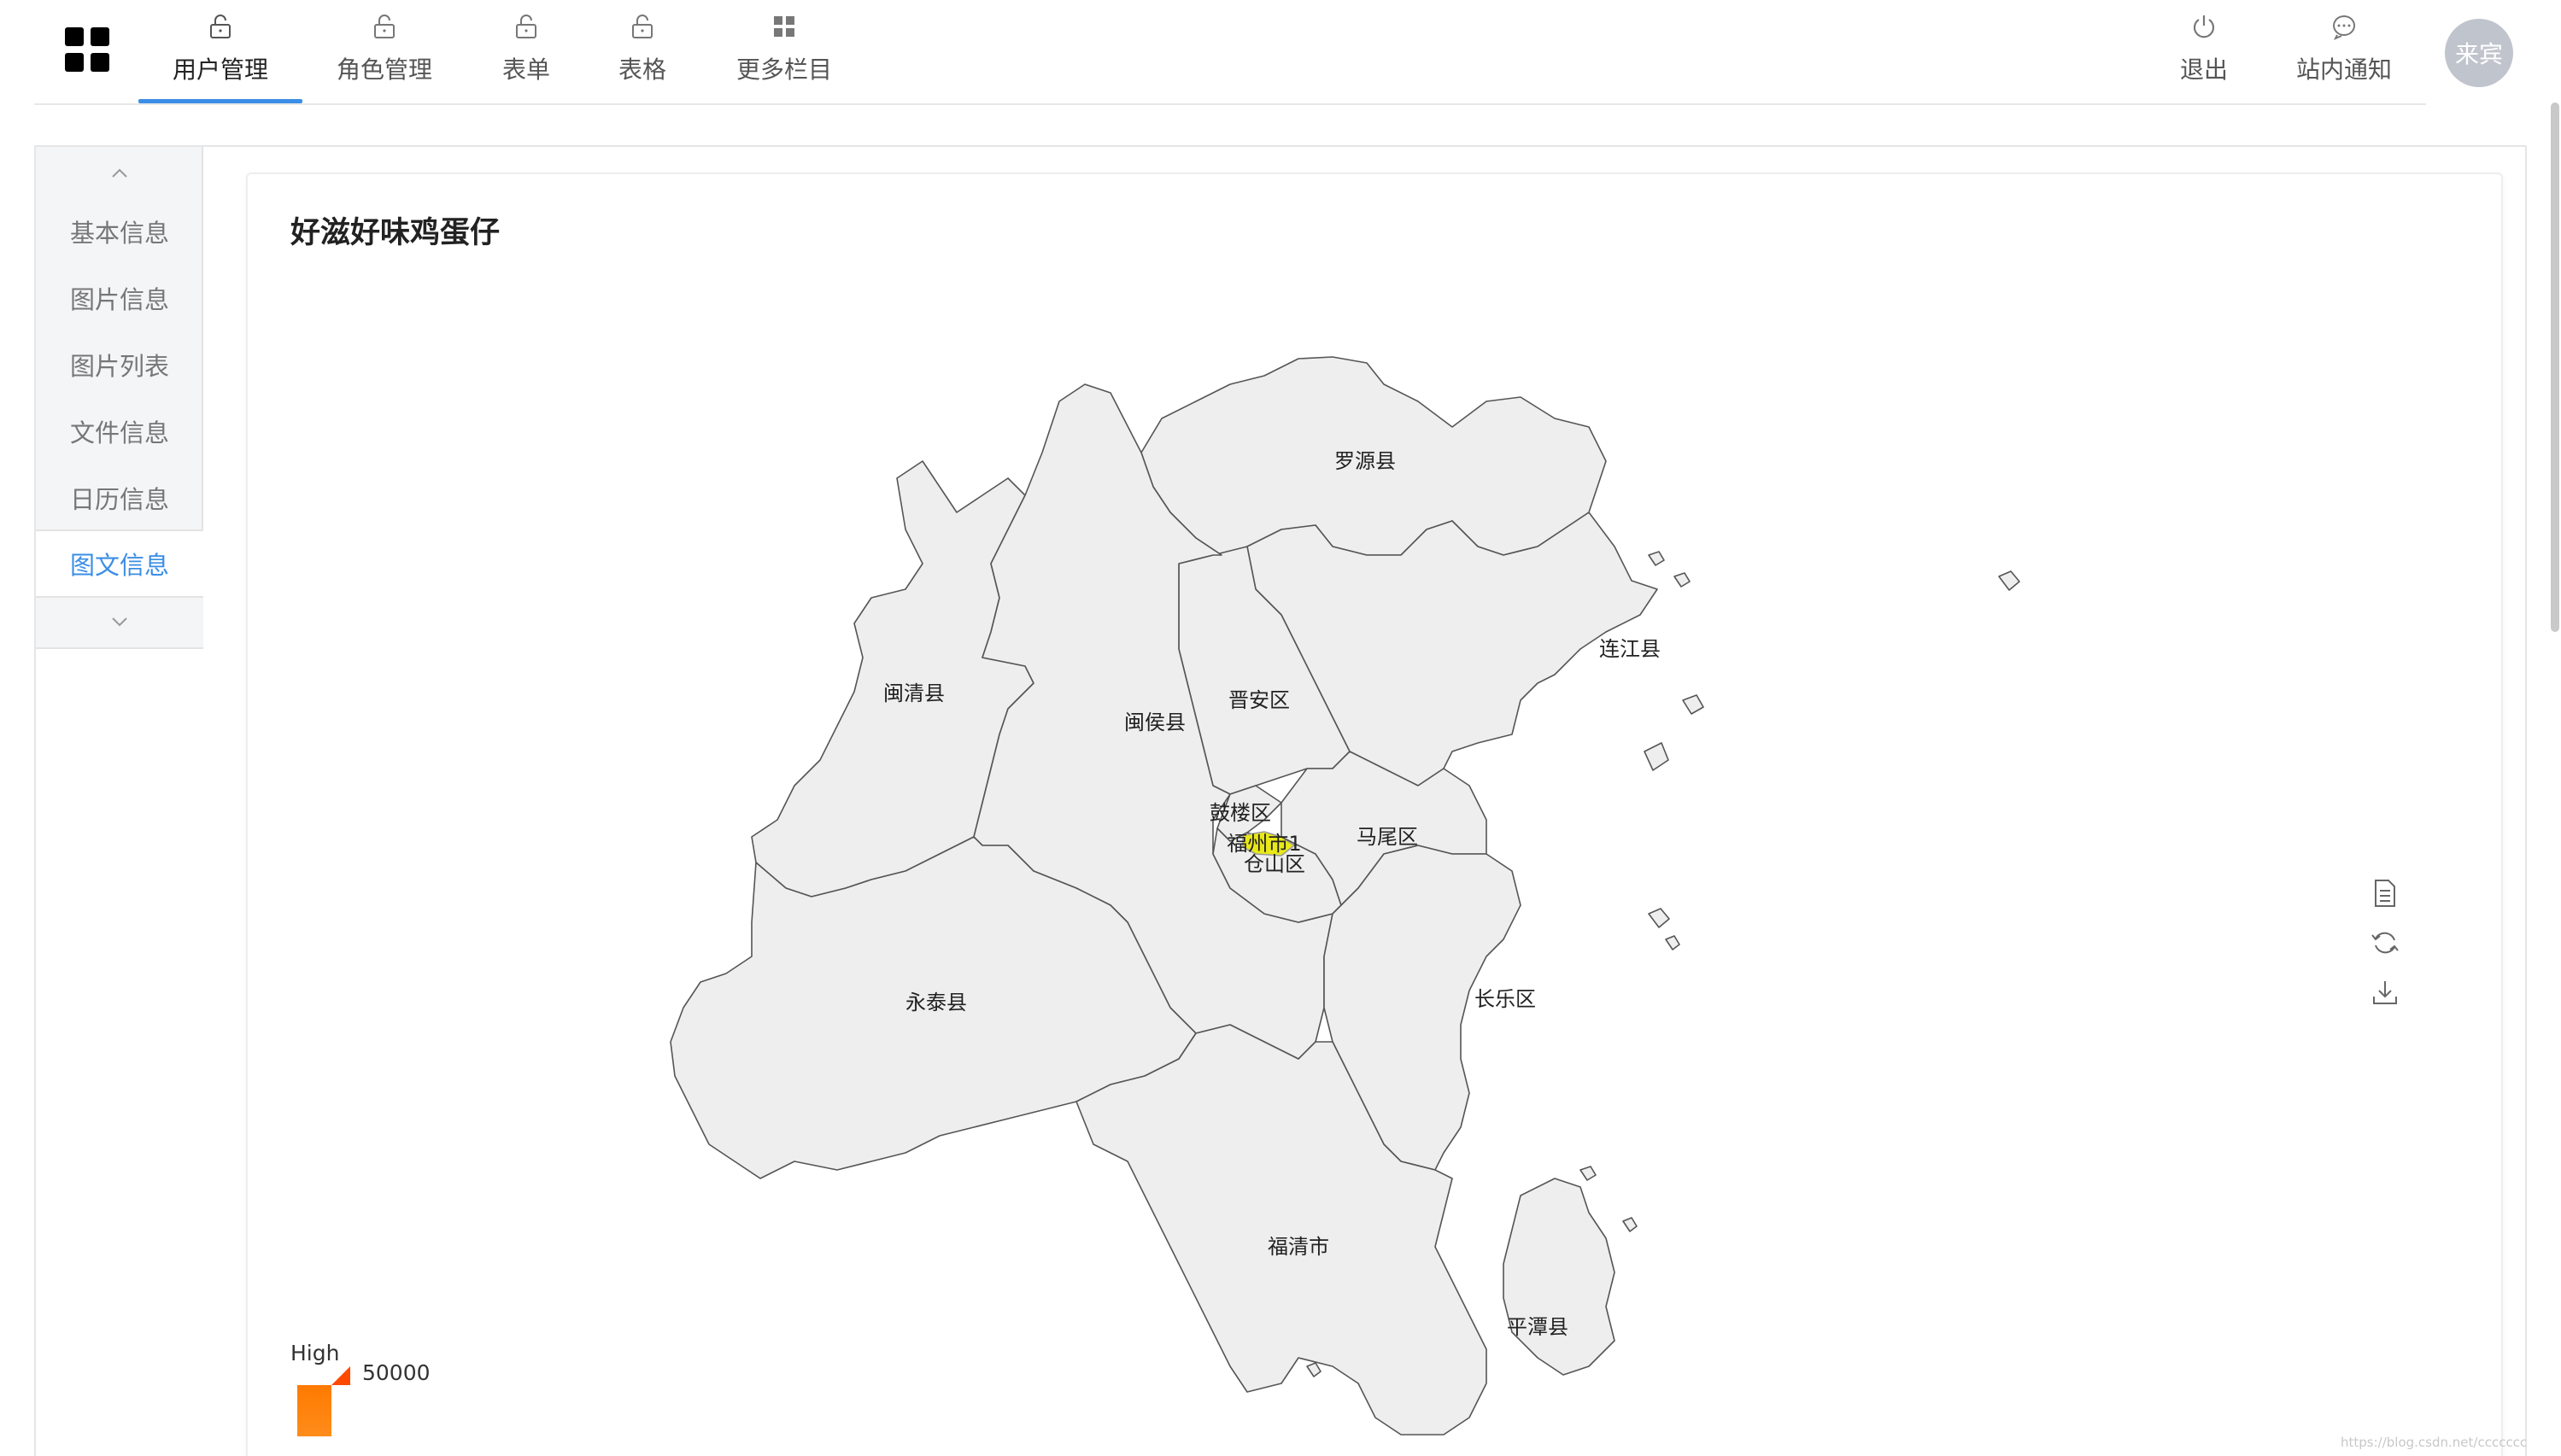 Image resolution: width=2561 pixels, height=1456 pixels. I want to click on save-image-icon, so click(2385, 992).